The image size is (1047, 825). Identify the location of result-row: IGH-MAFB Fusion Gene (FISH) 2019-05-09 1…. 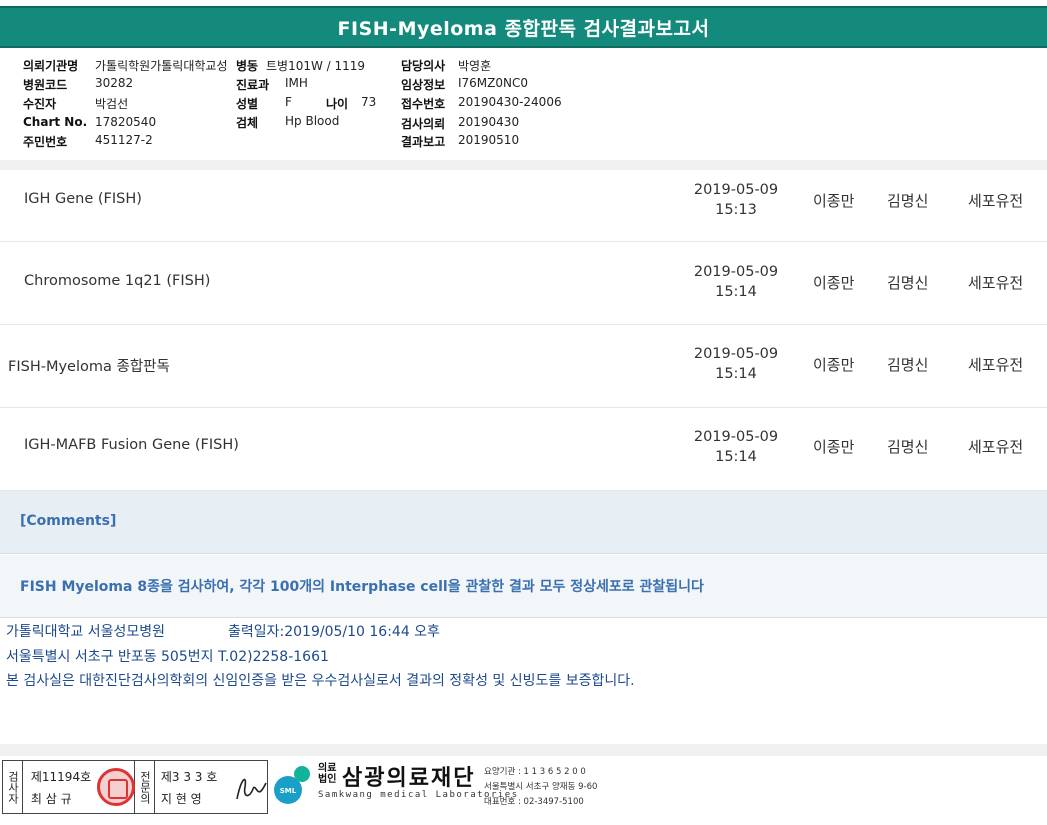
(523, 450).